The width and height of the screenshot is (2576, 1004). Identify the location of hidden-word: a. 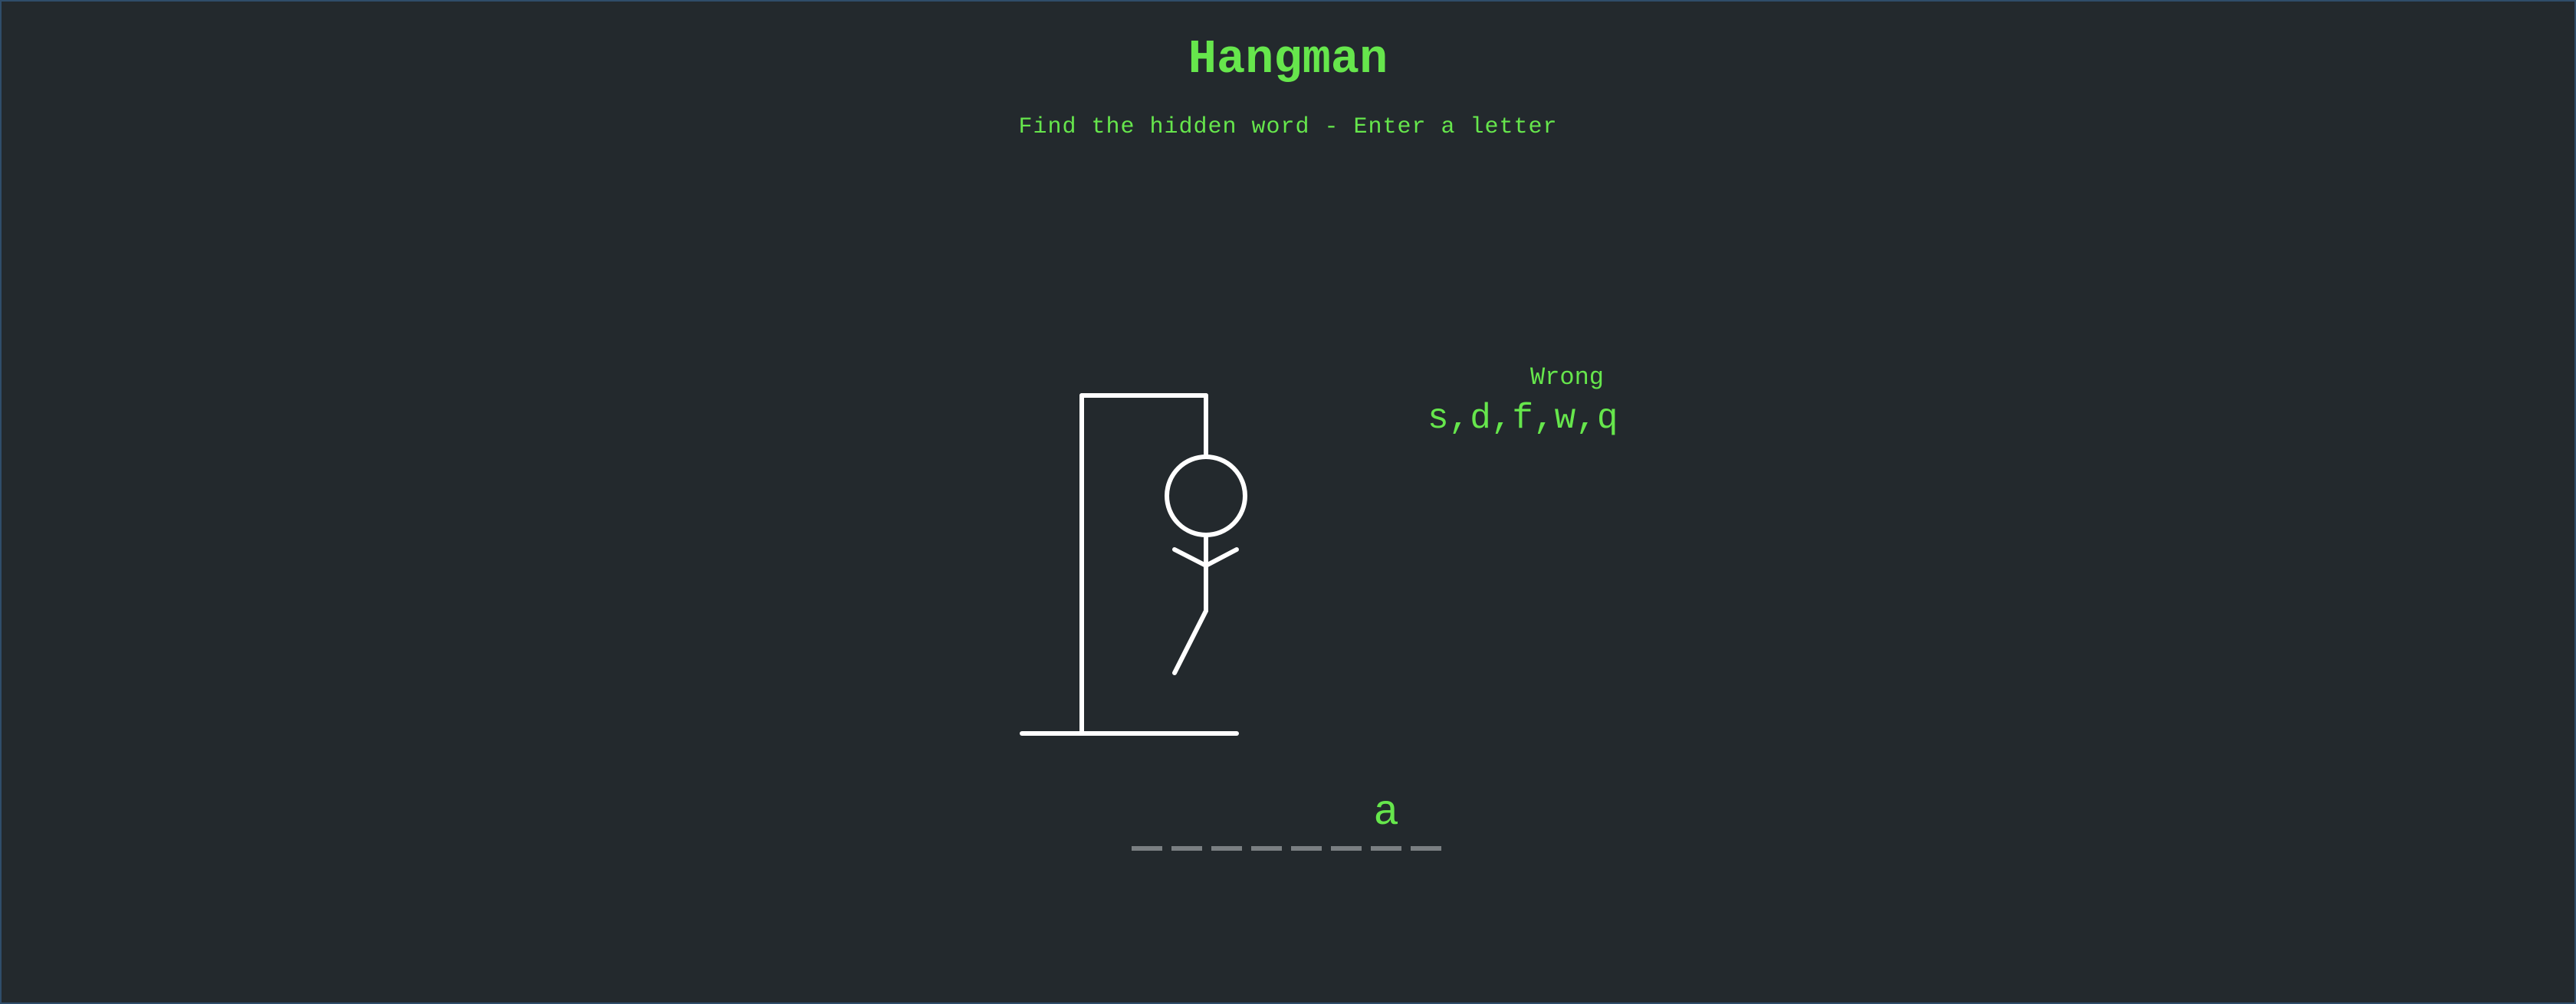
(1286, 820).